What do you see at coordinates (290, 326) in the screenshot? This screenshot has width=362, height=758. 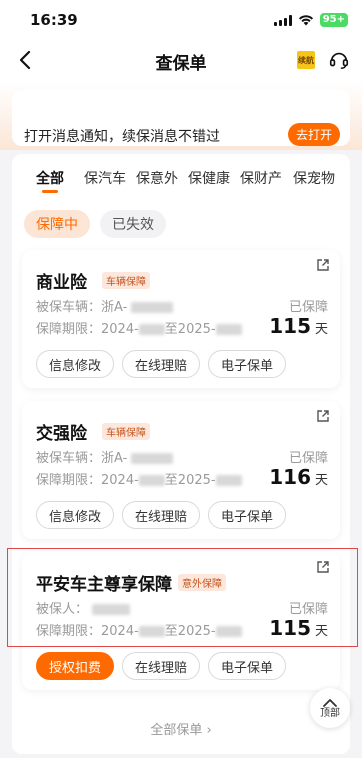 I see `days-count: 115` at bounding box center [290, 326].